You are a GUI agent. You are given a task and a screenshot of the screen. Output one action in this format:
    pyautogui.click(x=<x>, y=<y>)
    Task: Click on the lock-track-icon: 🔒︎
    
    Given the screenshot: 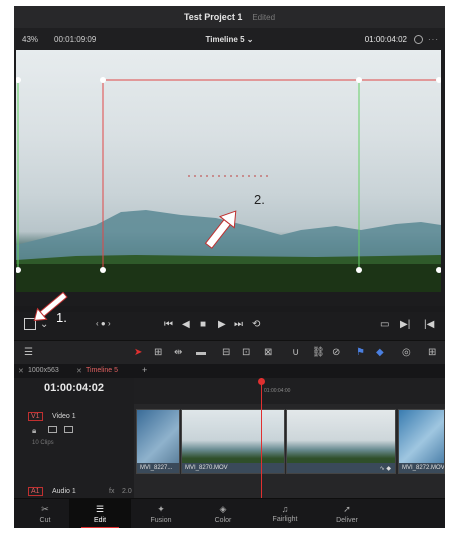 What is the action you would take?
    pyautogui.click(x=34, y=431)
    